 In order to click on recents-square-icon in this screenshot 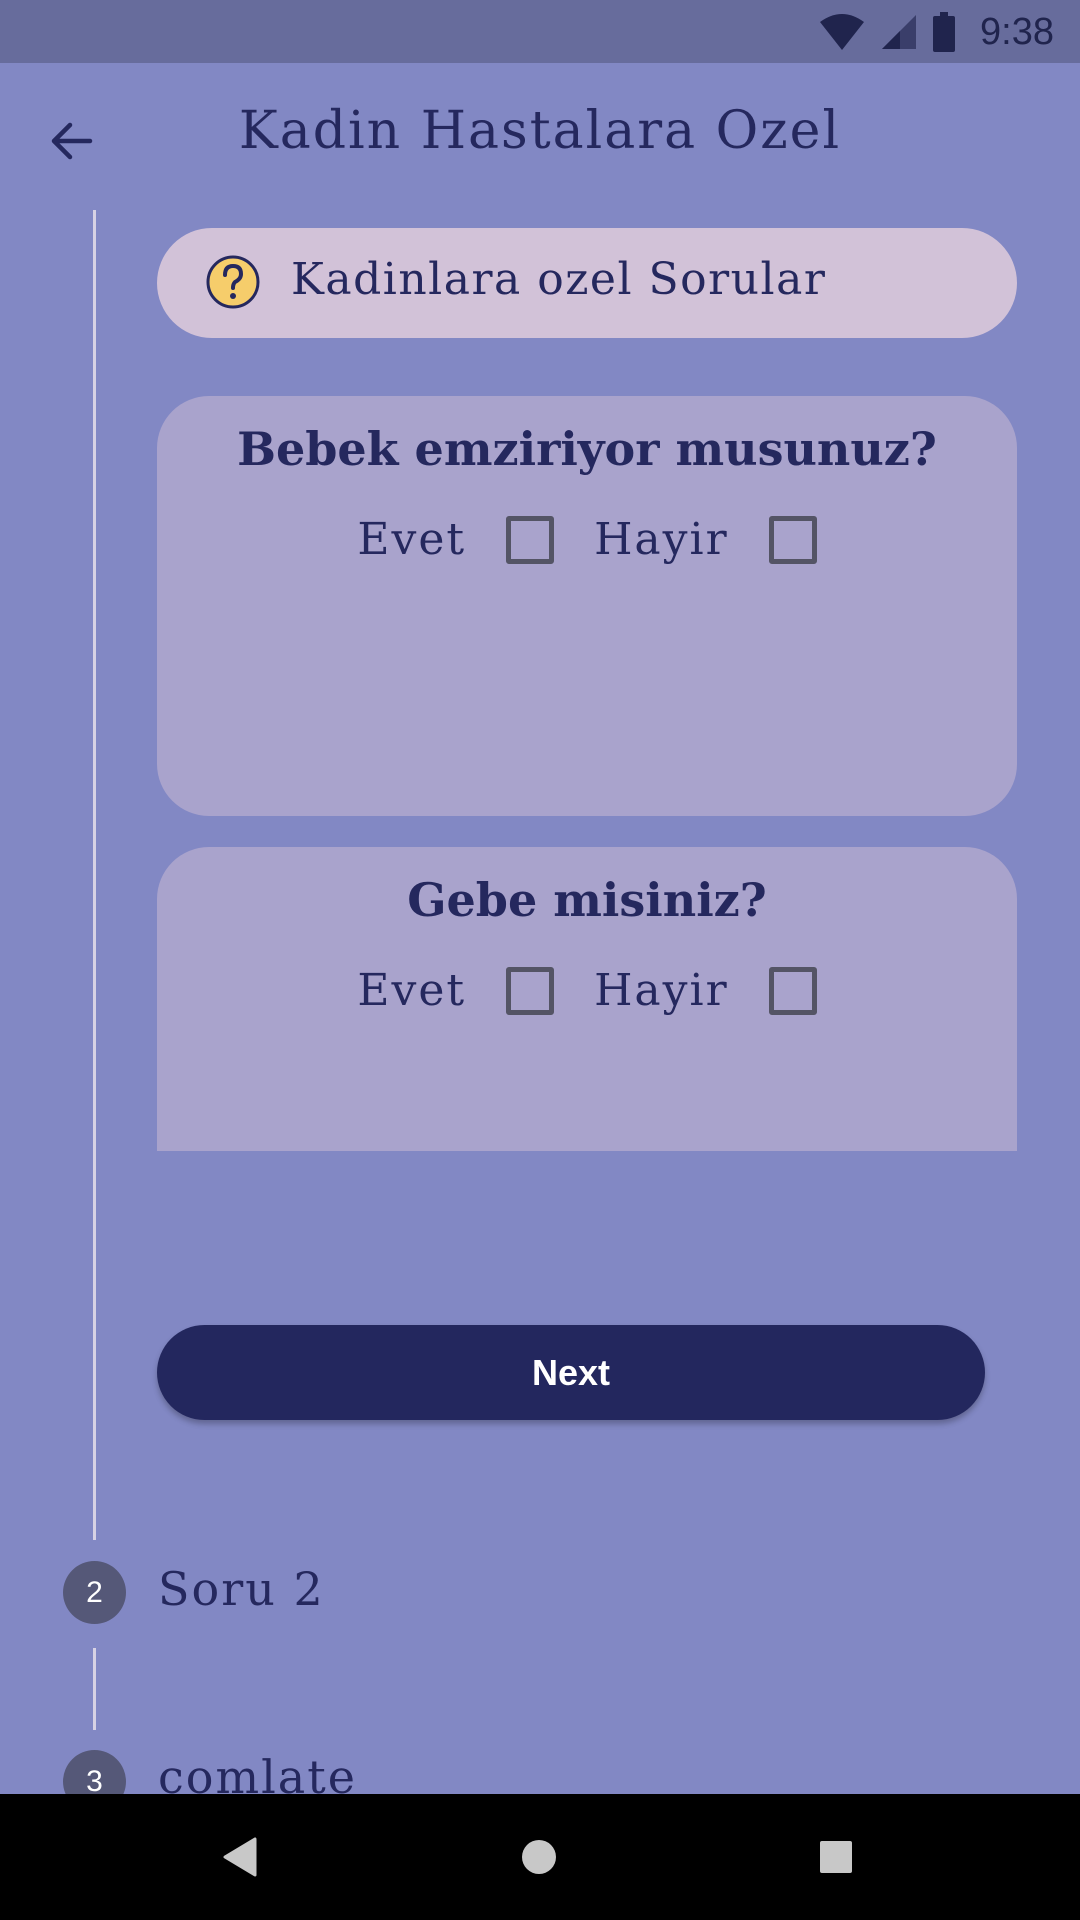, I will do `click(836, 1857)`.